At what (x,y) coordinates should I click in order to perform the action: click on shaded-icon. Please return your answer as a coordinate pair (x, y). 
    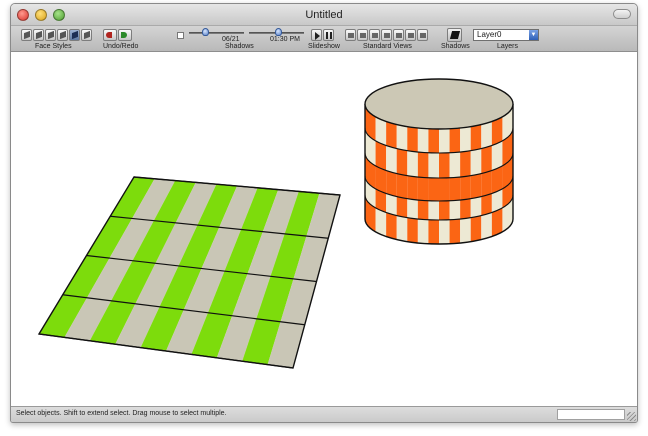
    Looking at the image, I should click on (63, 35).